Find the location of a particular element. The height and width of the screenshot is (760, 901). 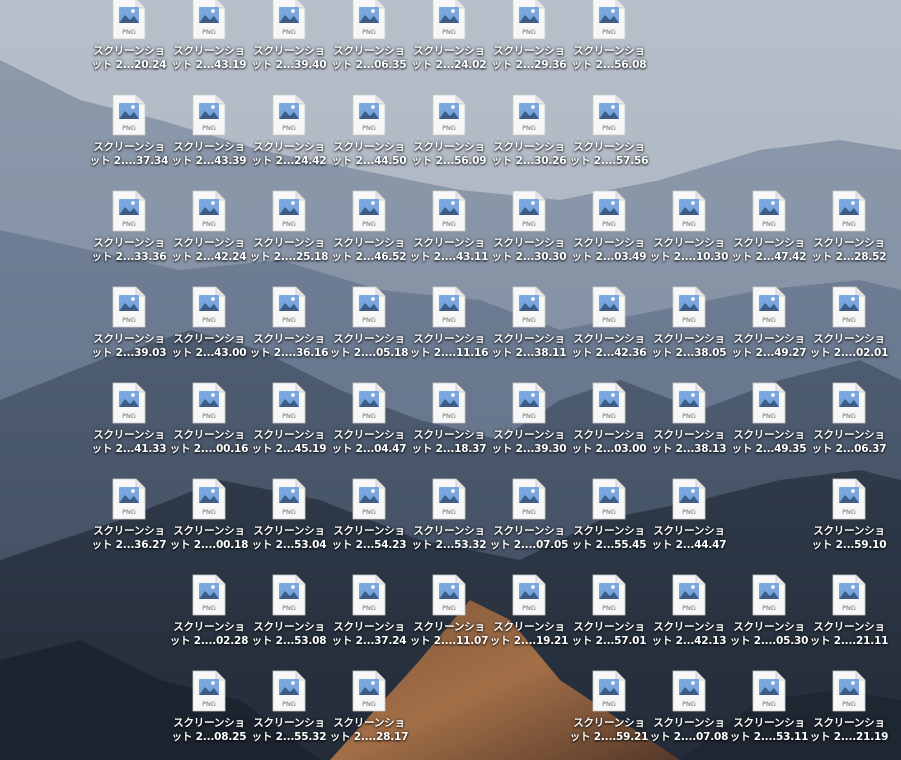

file-name-label: スクリーンショ ット 2...08.25 is located at coordinates (209, 730).